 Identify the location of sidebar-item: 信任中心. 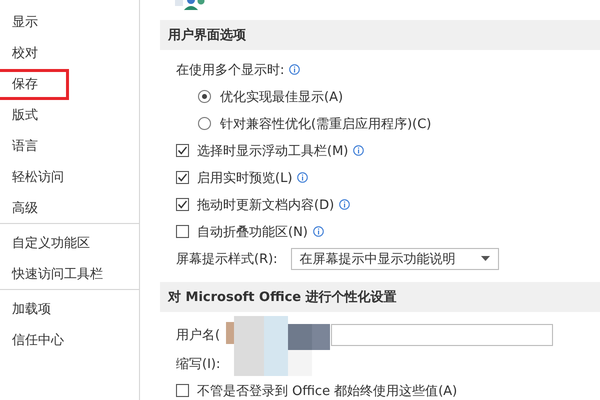
(36, 338).